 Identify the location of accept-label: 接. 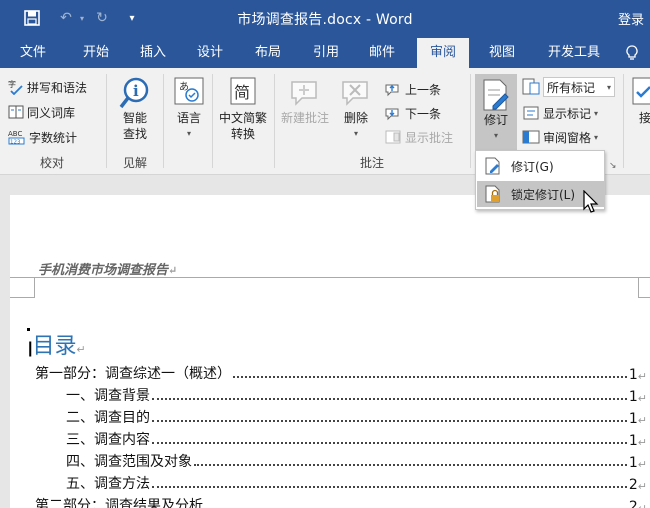
(644, 118).